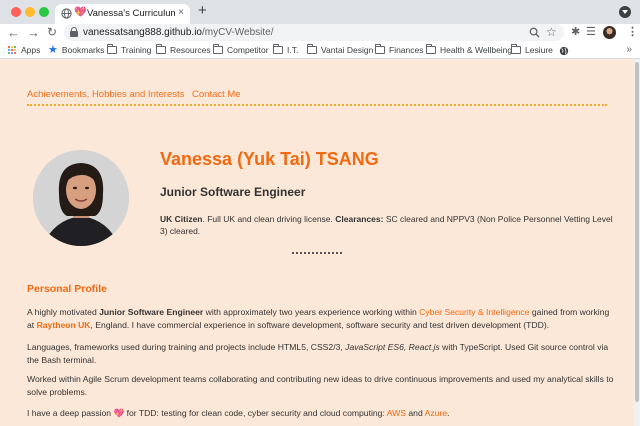 The height and width of the screenshot is (426, 640). Describe the element at coordinates (53, 50) in the screenshot. I see `star-icon: ★` at that location.